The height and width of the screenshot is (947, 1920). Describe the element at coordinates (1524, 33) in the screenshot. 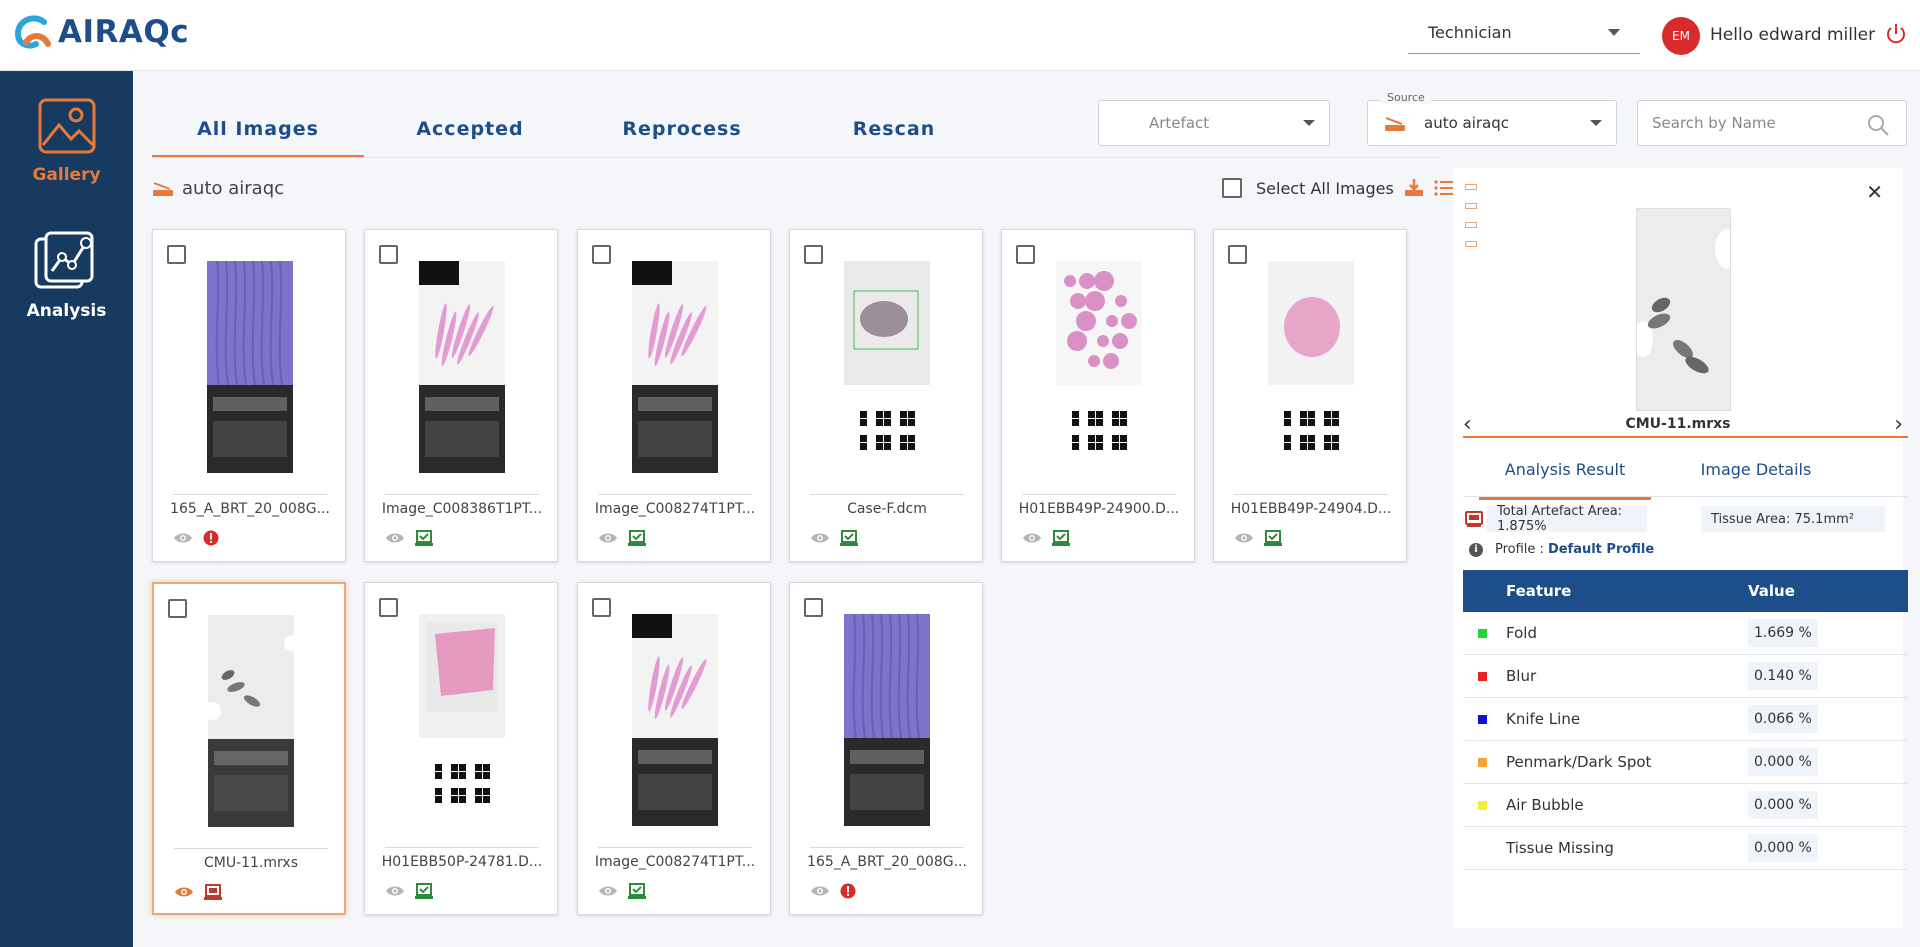

I see `role-select: Technician` at that location.